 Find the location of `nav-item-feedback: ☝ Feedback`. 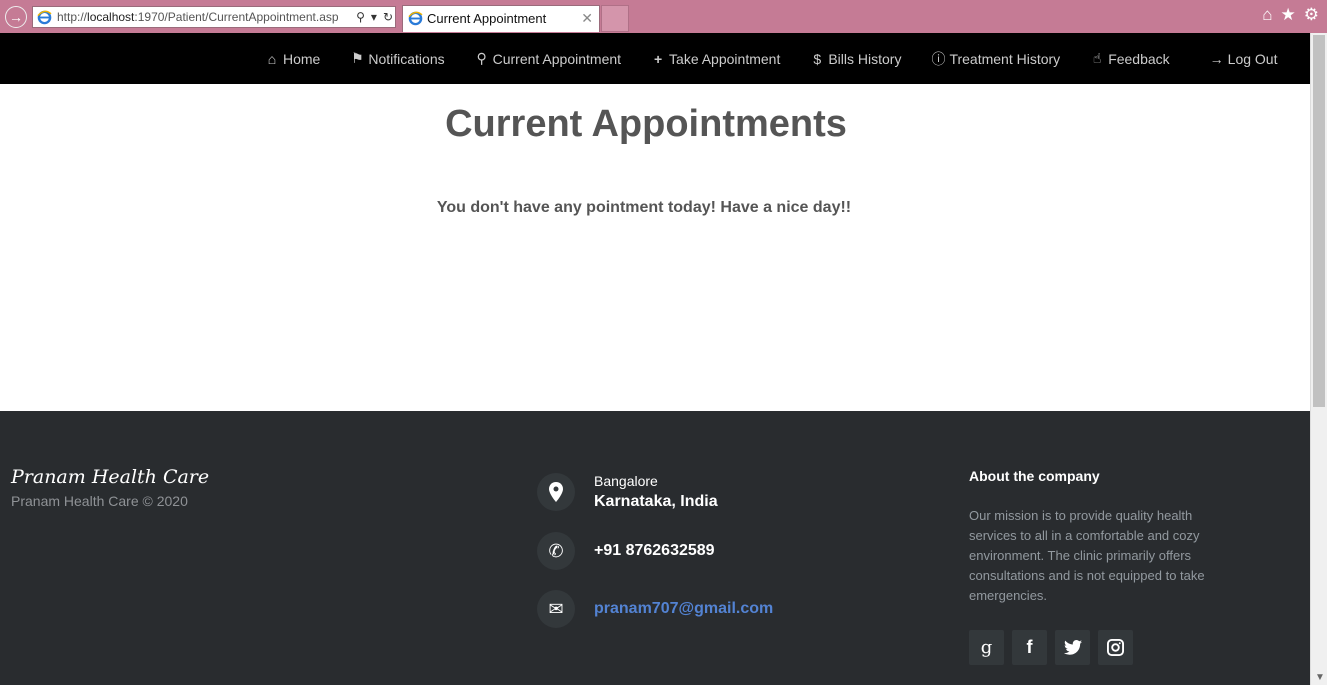

nav-item-feedback: ☝ Feedback is located at coordinates (1130, 58).